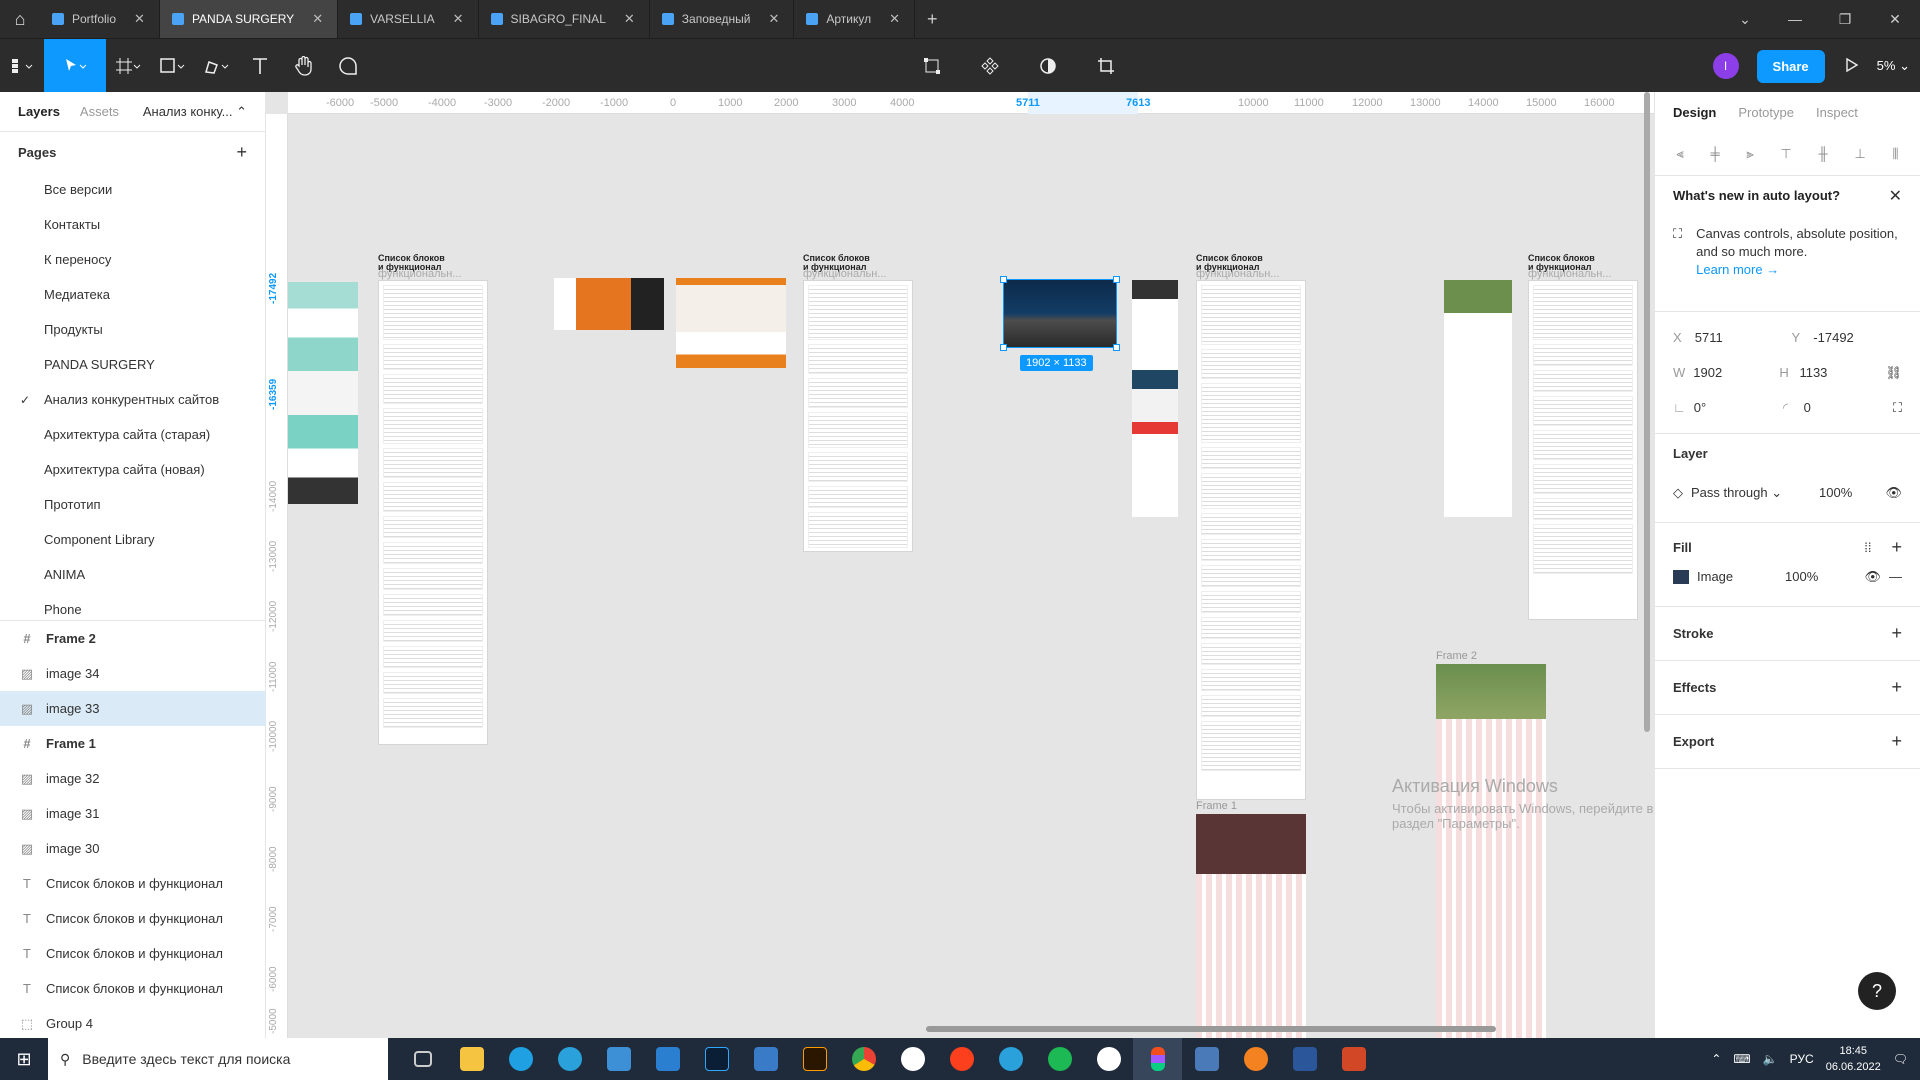  Describe the element at coordinates (1900, 1059) in the screenshot. I see `notifications-icon: 🗨` at that location.